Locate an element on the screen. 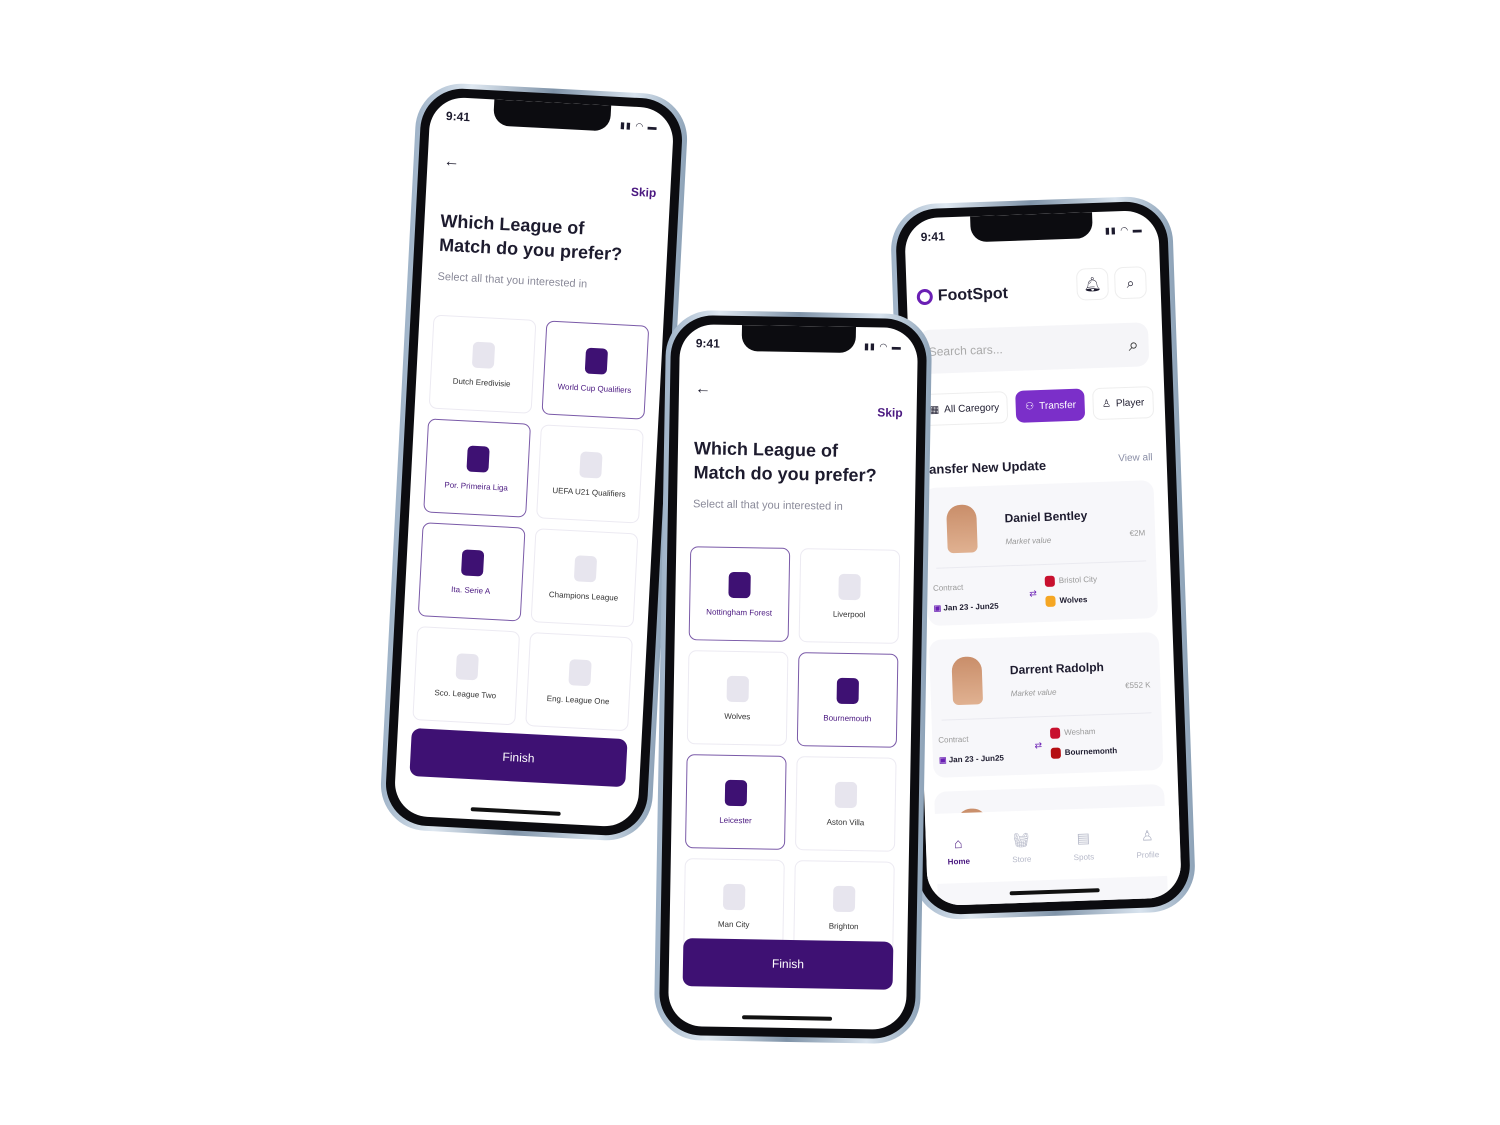 The width and height of the screenshot is (1500, 1125). option-card: Champions League is located at coordinates (584, 578).